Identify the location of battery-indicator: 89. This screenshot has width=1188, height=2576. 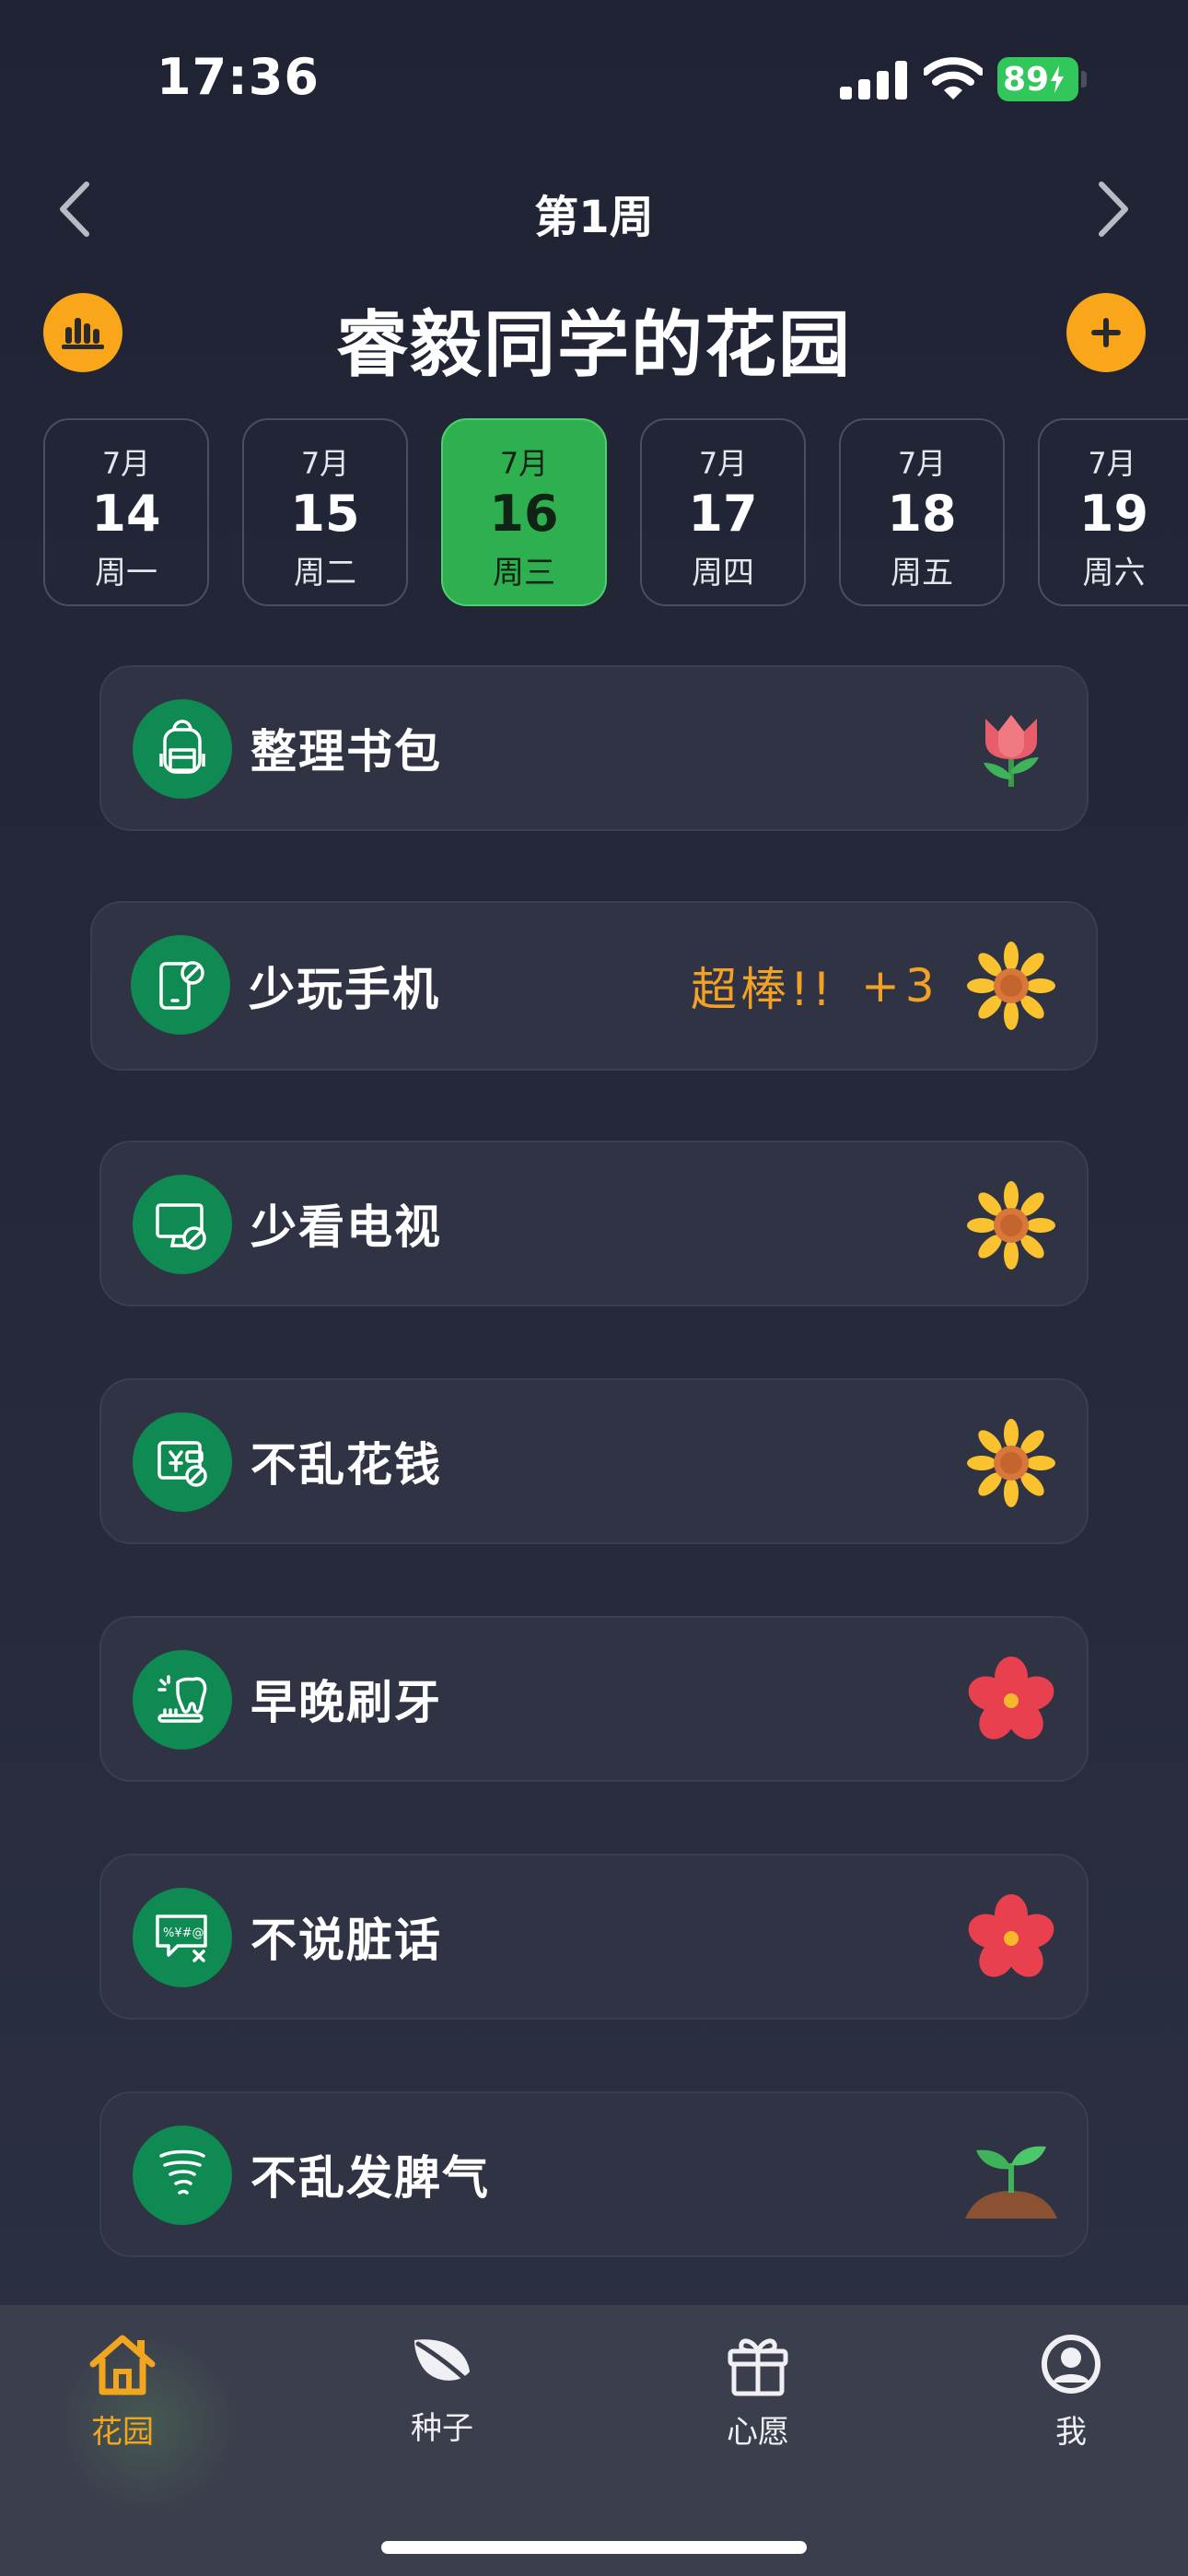
(1043, 79).